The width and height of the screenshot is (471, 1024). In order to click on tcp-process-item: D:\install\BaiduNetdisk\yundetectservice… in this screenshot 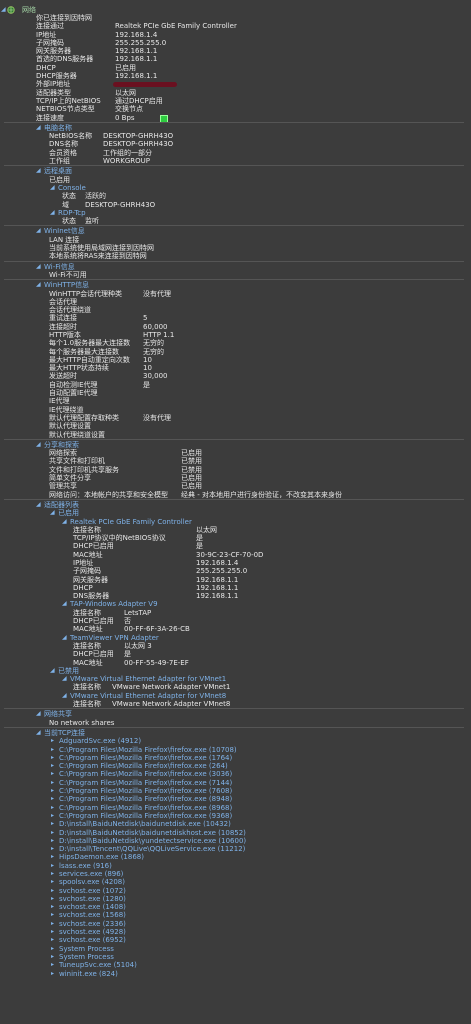, I will do `click(152, 841)`.